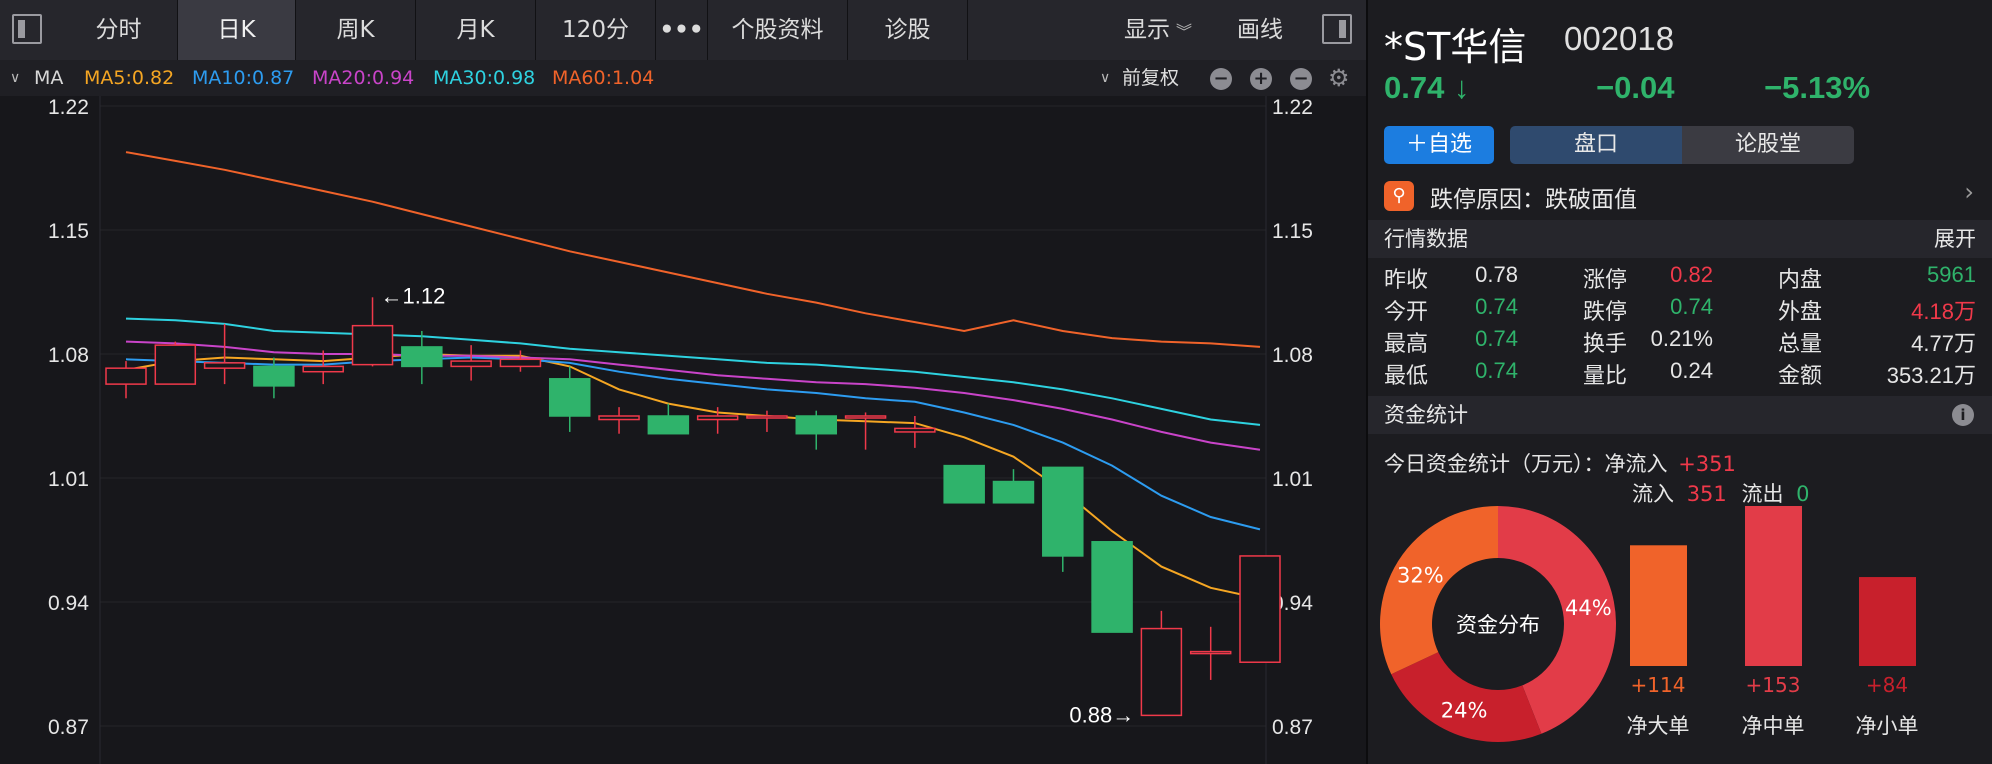 This screenshot has width=1992, height=764. Describe the element at coordinates (908, 30) in the screenshot. I see `tab-diagnose: 诊股` at that location.